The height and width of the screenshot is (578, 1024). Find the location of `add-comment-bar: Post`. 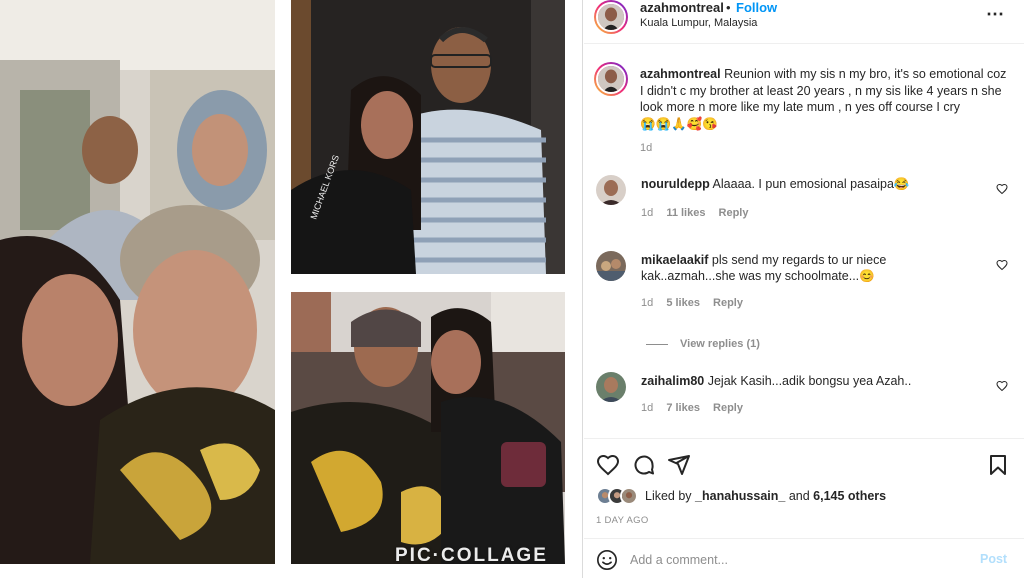

add-comment-bar: Post is located at coordinates (804, 558).